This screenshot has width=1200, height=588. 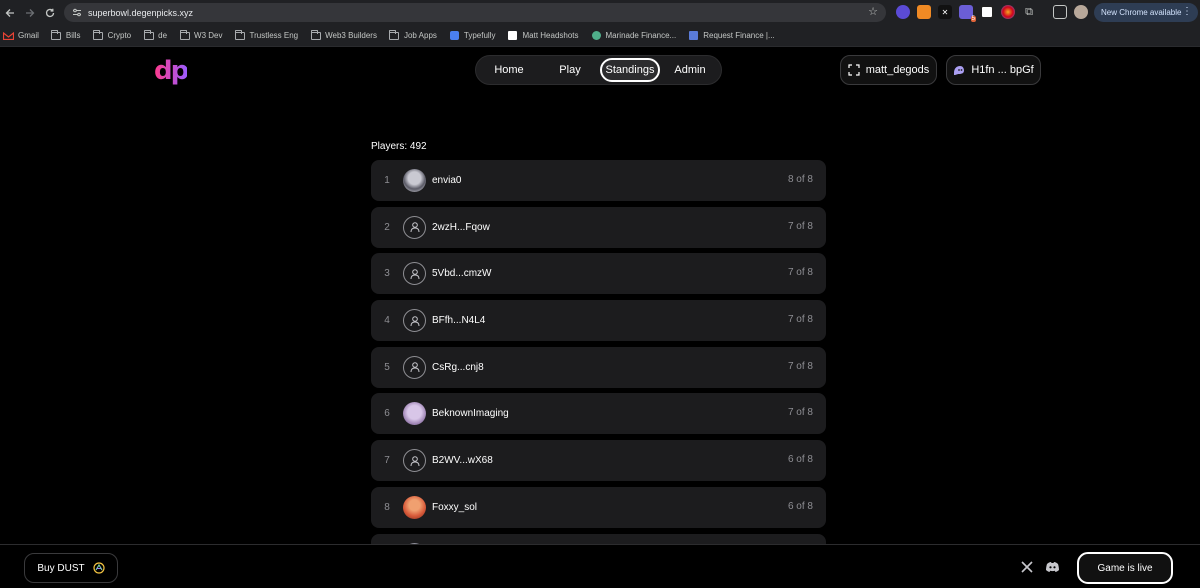 I want to click on bookmark-typefully: Typefully, so click(x=472, y=35).